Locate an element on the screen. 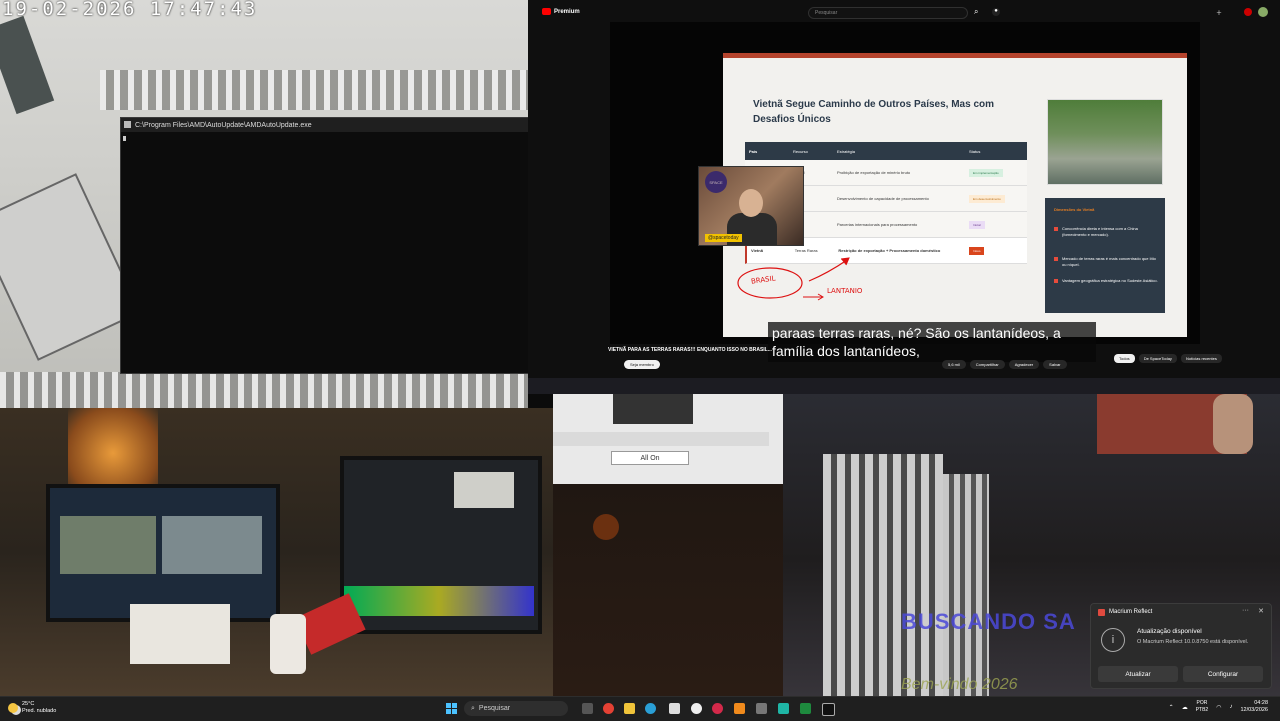 The image size is (1280, 721). cloud-icon: ☁ is located at coordinates (1185, 707).